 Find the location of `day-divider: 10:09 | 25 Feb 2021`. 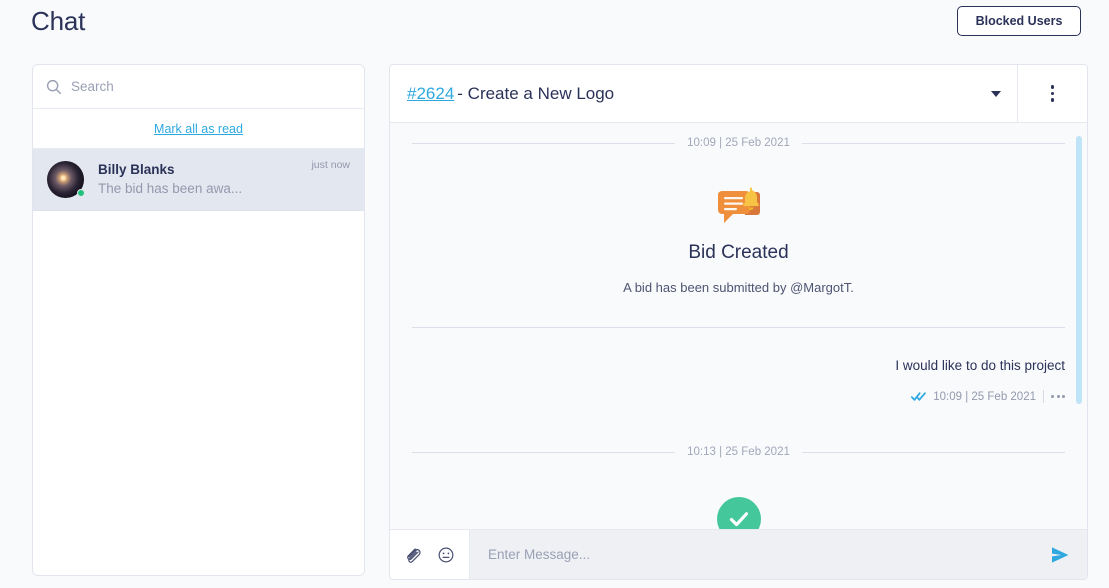

day-divider: 10:09 | 25 Feb 2021 is located at coordinates (738, 143).